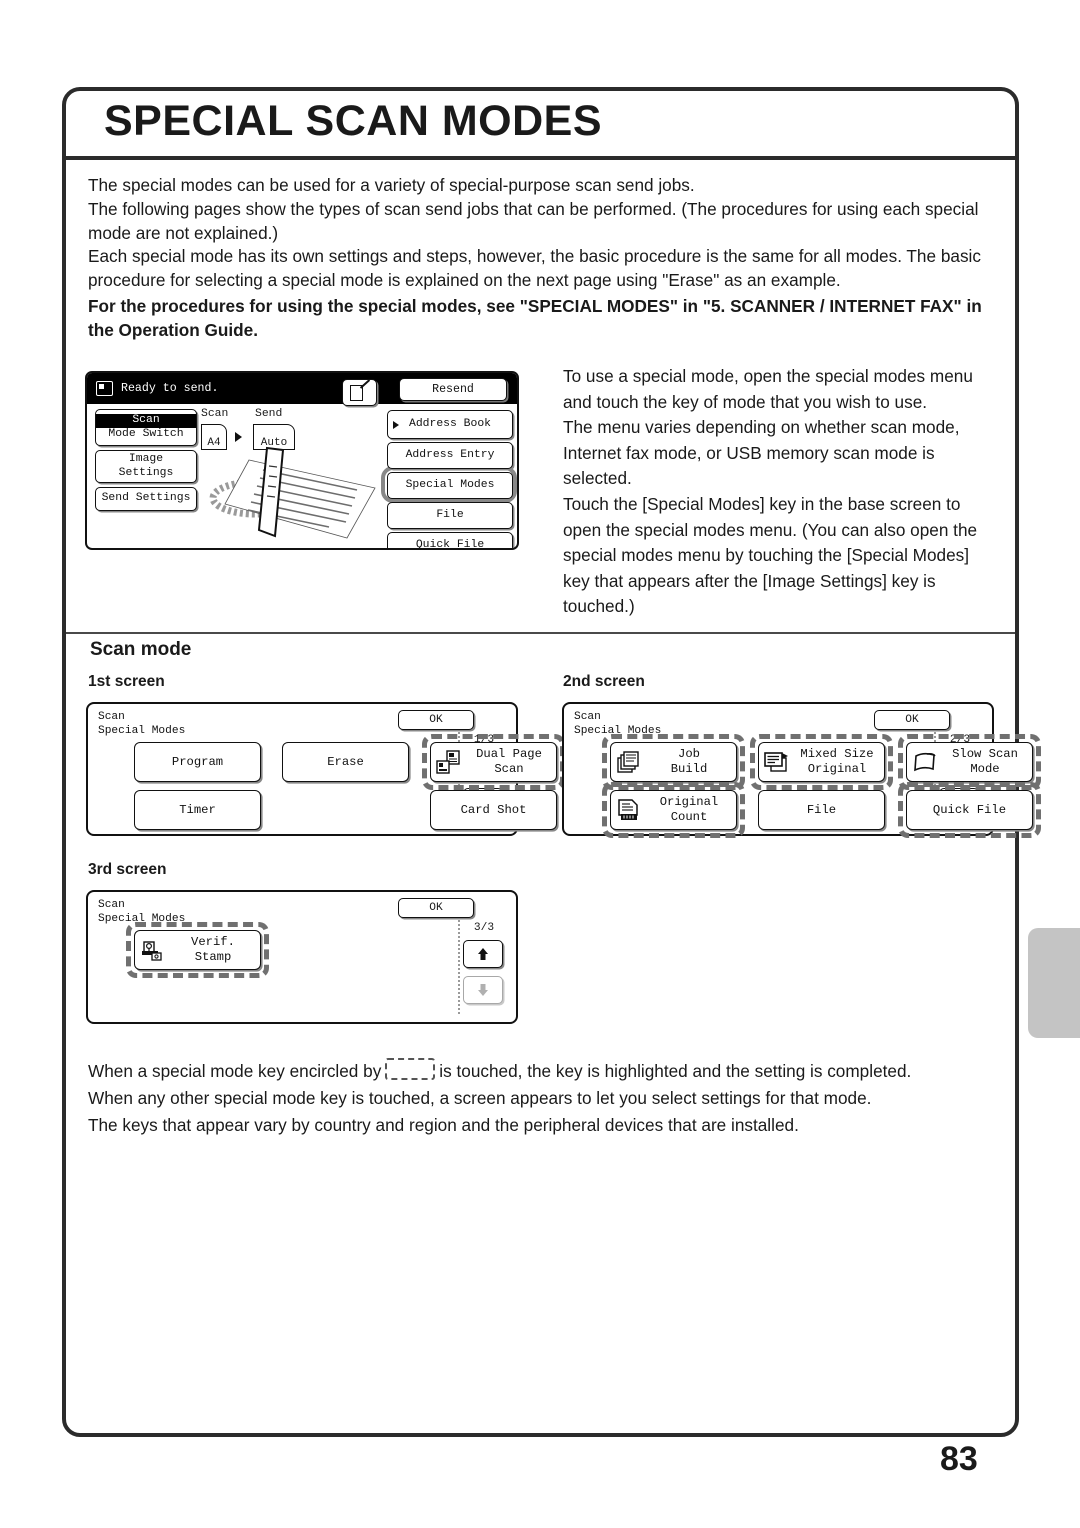 This screenshot has width=1080, height=1528. Describe the element at coordinates (153, 950) in the screenshot. I see `verif-stamp-icon` at that location.